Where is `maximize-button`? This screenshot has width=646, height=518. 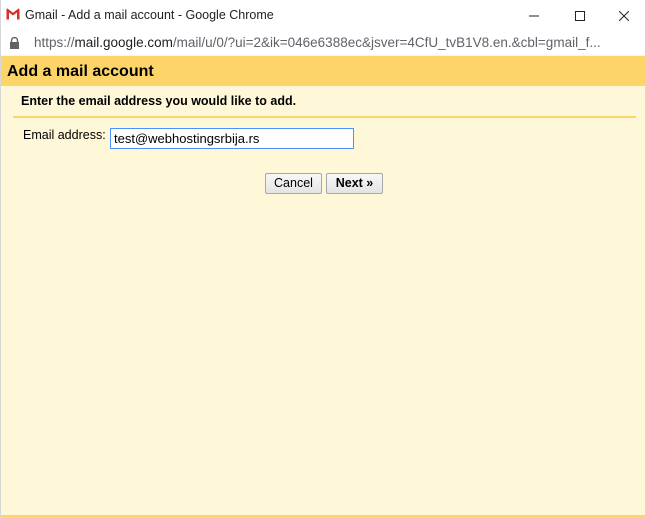
maximize-button is located at coordinates (580, 15).